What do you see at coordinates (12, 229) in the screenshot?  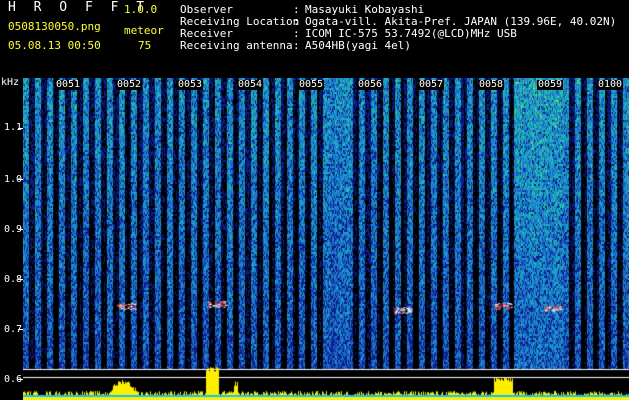 I see `freq-tick-label: 0.9` at bounding box center [12, 229].